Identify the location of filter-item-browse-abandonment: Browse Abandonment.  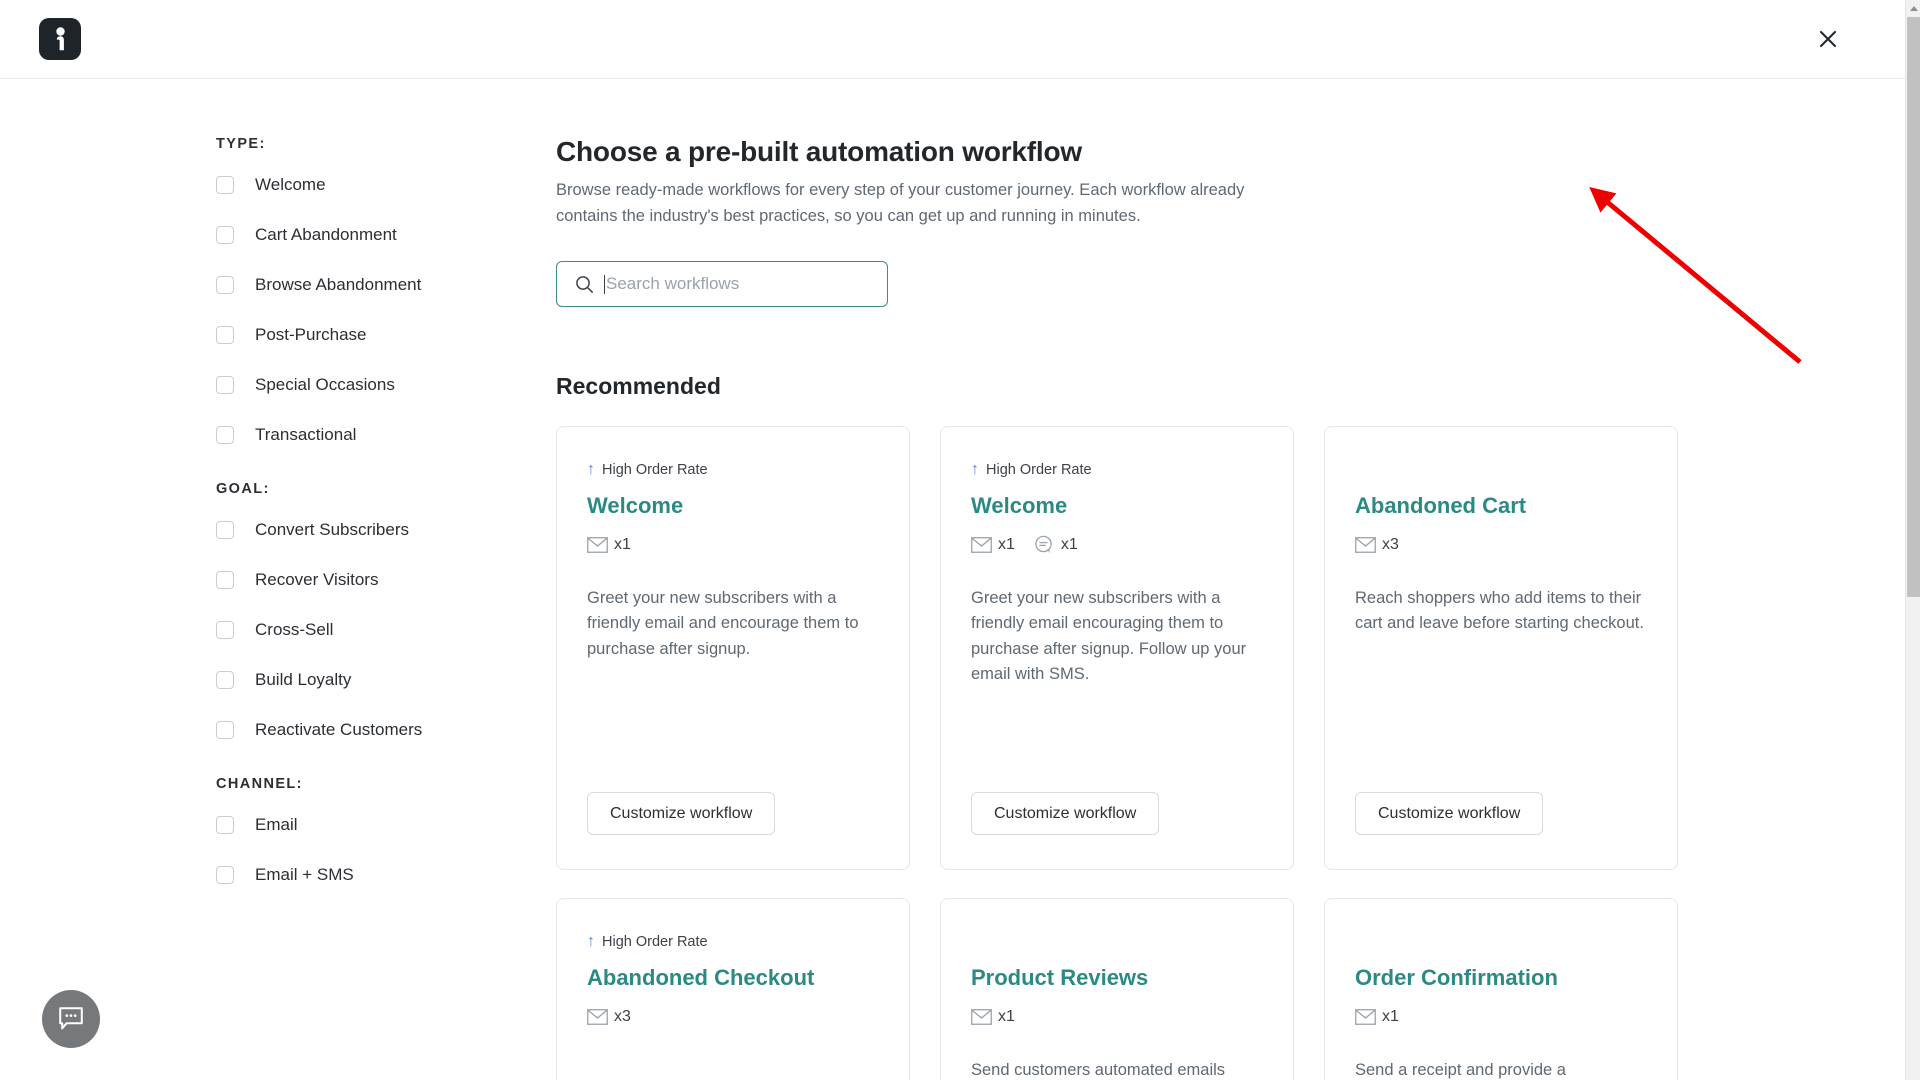
(351, 284).